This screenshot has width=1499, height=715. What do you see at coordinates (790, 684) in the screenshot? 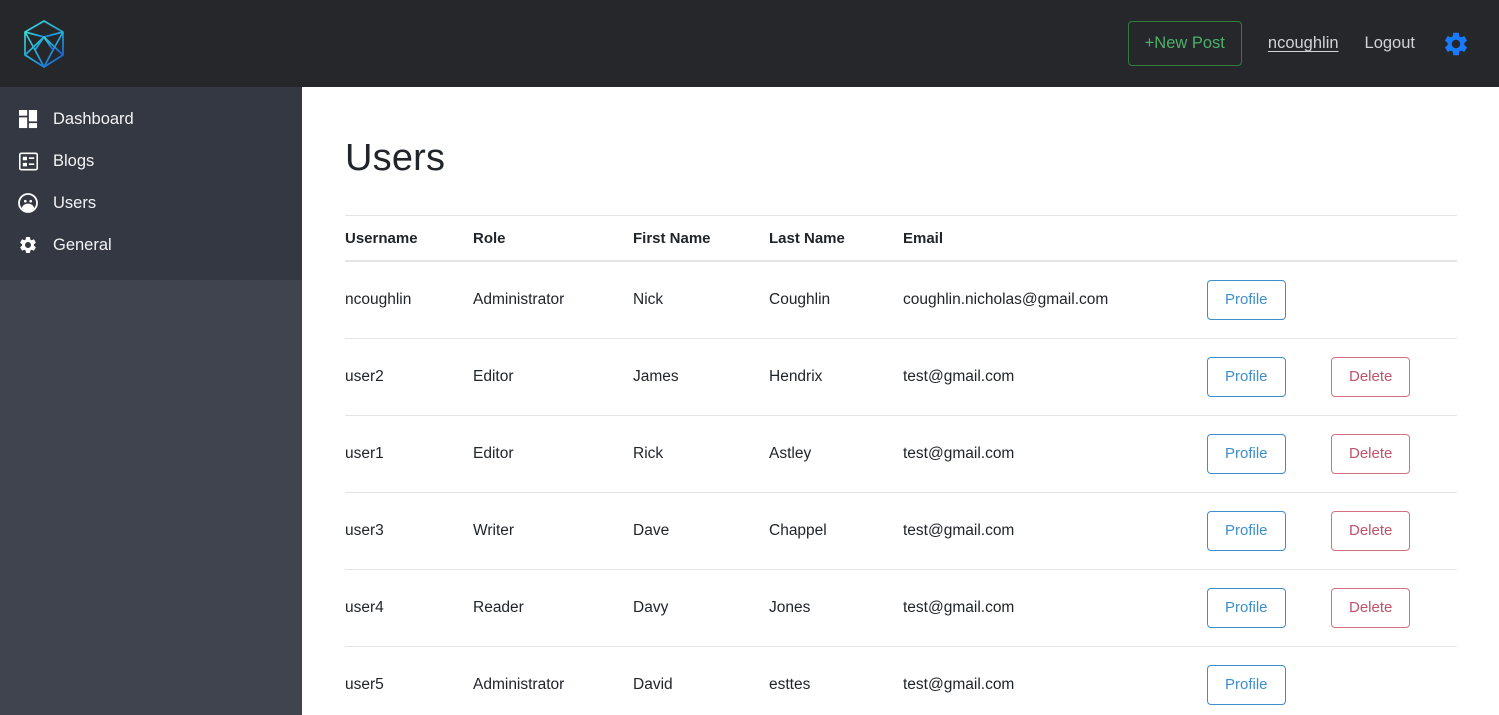
I see `cell-last-name: esttes` at bounding box center [790, 684].